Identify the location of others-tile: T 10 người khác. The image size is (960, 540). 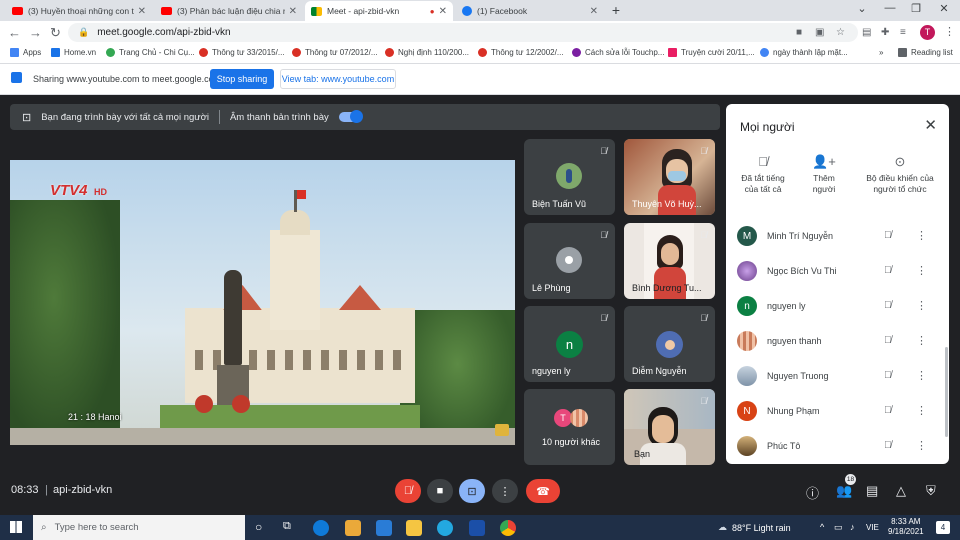
(569, 427).